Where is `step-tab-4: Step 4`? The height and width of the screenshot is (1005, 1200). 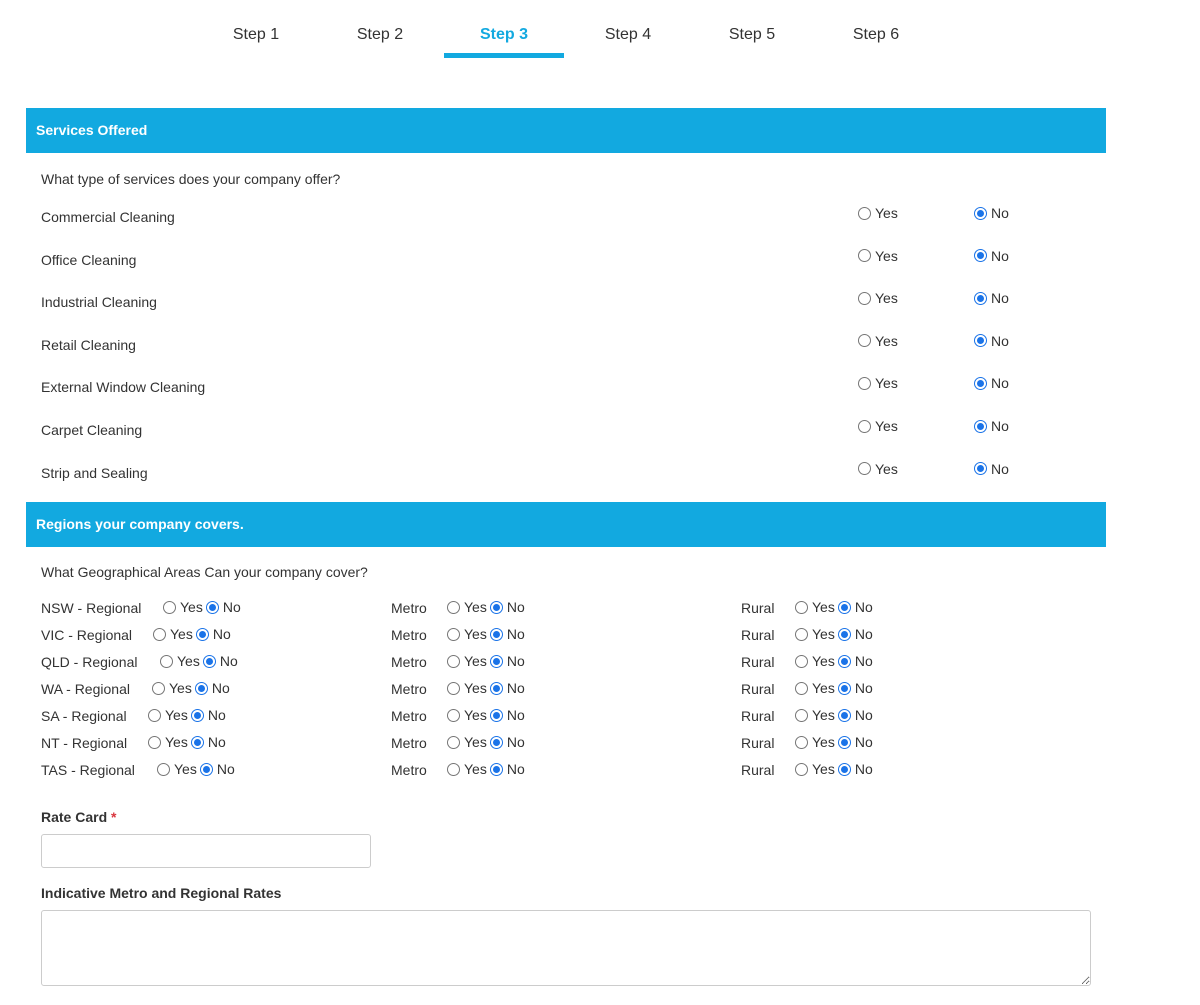 step-tab-4: Step 4 is located at coordinates (628, 38).